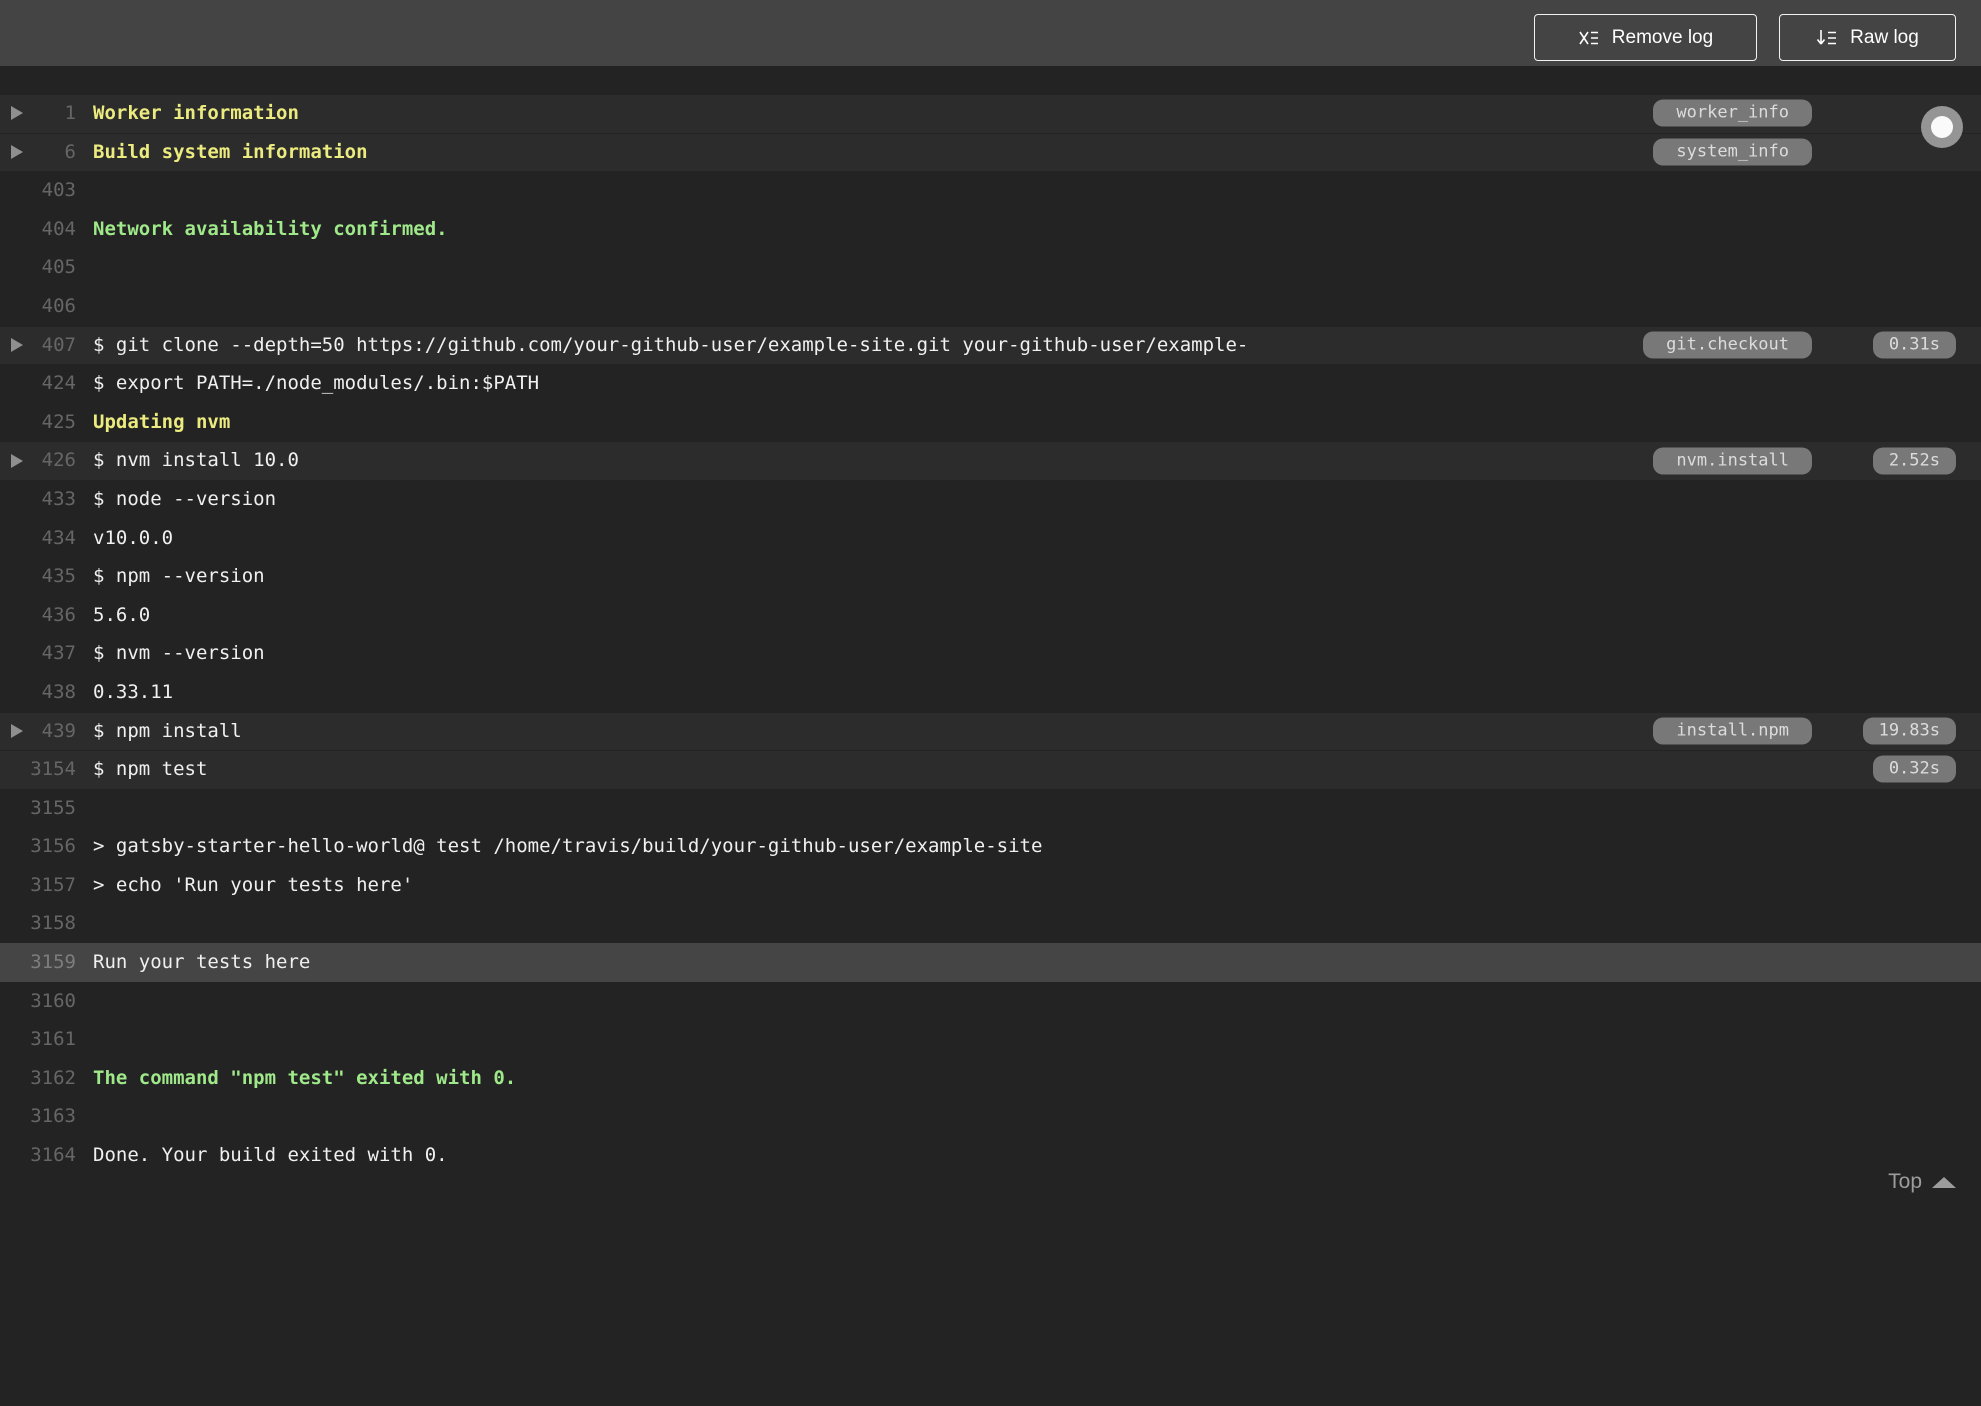 Image resolution: width=1981 pixels, height=1406 pixels. Describe the element at coordinates (990, 615) in the screenshot. I see `log-row: 436 5.6.0` at that location.